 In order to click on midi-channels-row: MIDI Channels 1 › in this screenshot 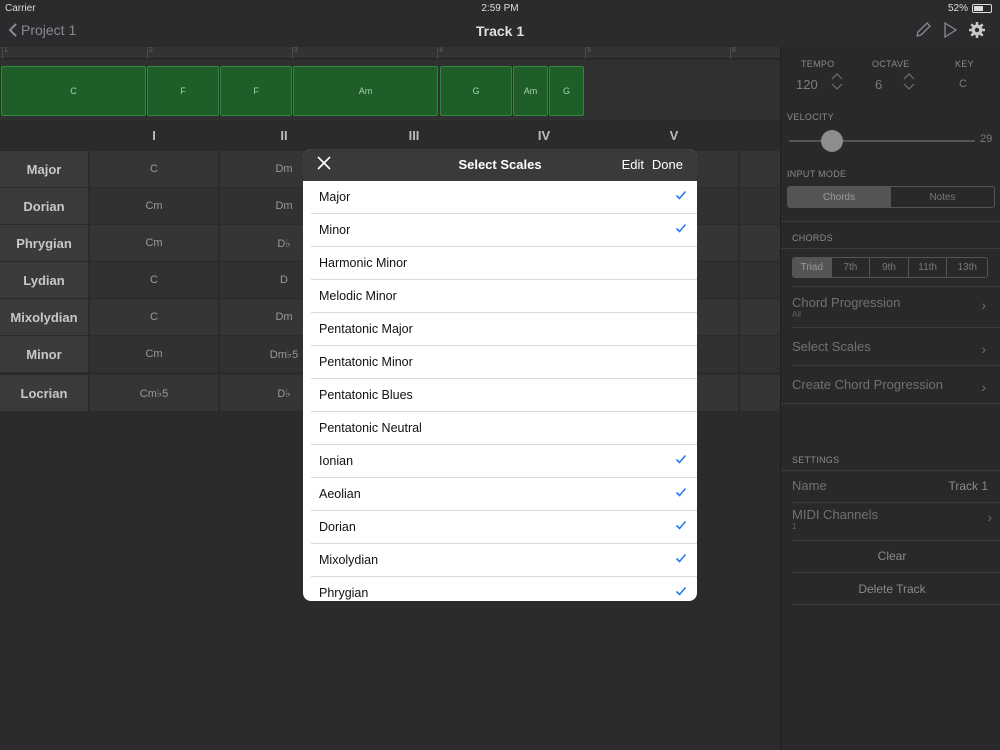, I will do `click(892, 521)`.